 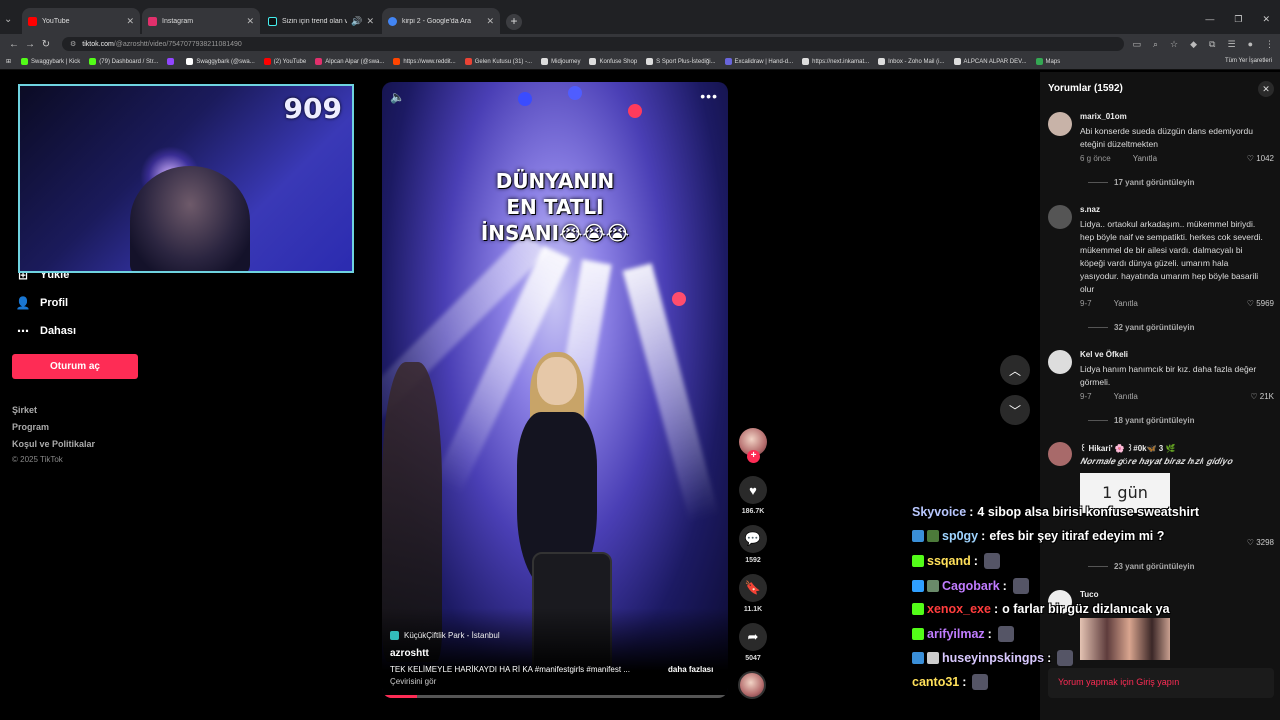 What do you see at coordinates (753, 642) in the screenshot?
I see `share-button: ➦ 5047` at bounding box center [753, 642].